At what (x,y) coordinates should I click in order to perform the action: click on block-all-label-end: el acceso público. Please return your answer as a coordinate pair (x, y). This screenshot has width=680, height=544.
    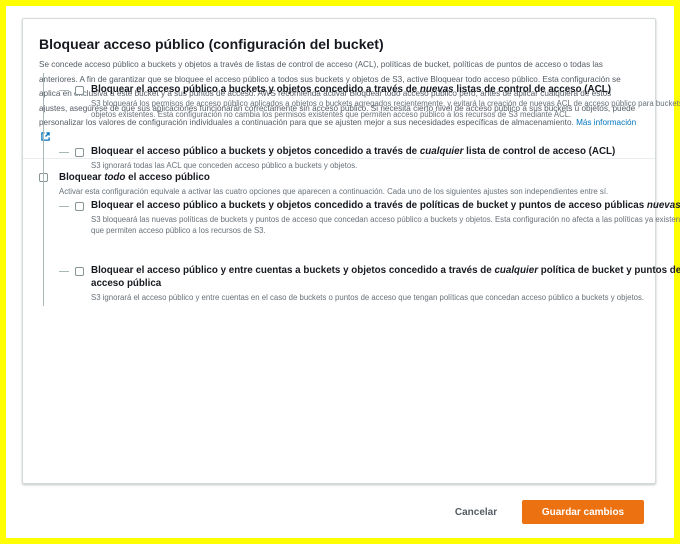
    Looking at the image, I should click on (167, 177).